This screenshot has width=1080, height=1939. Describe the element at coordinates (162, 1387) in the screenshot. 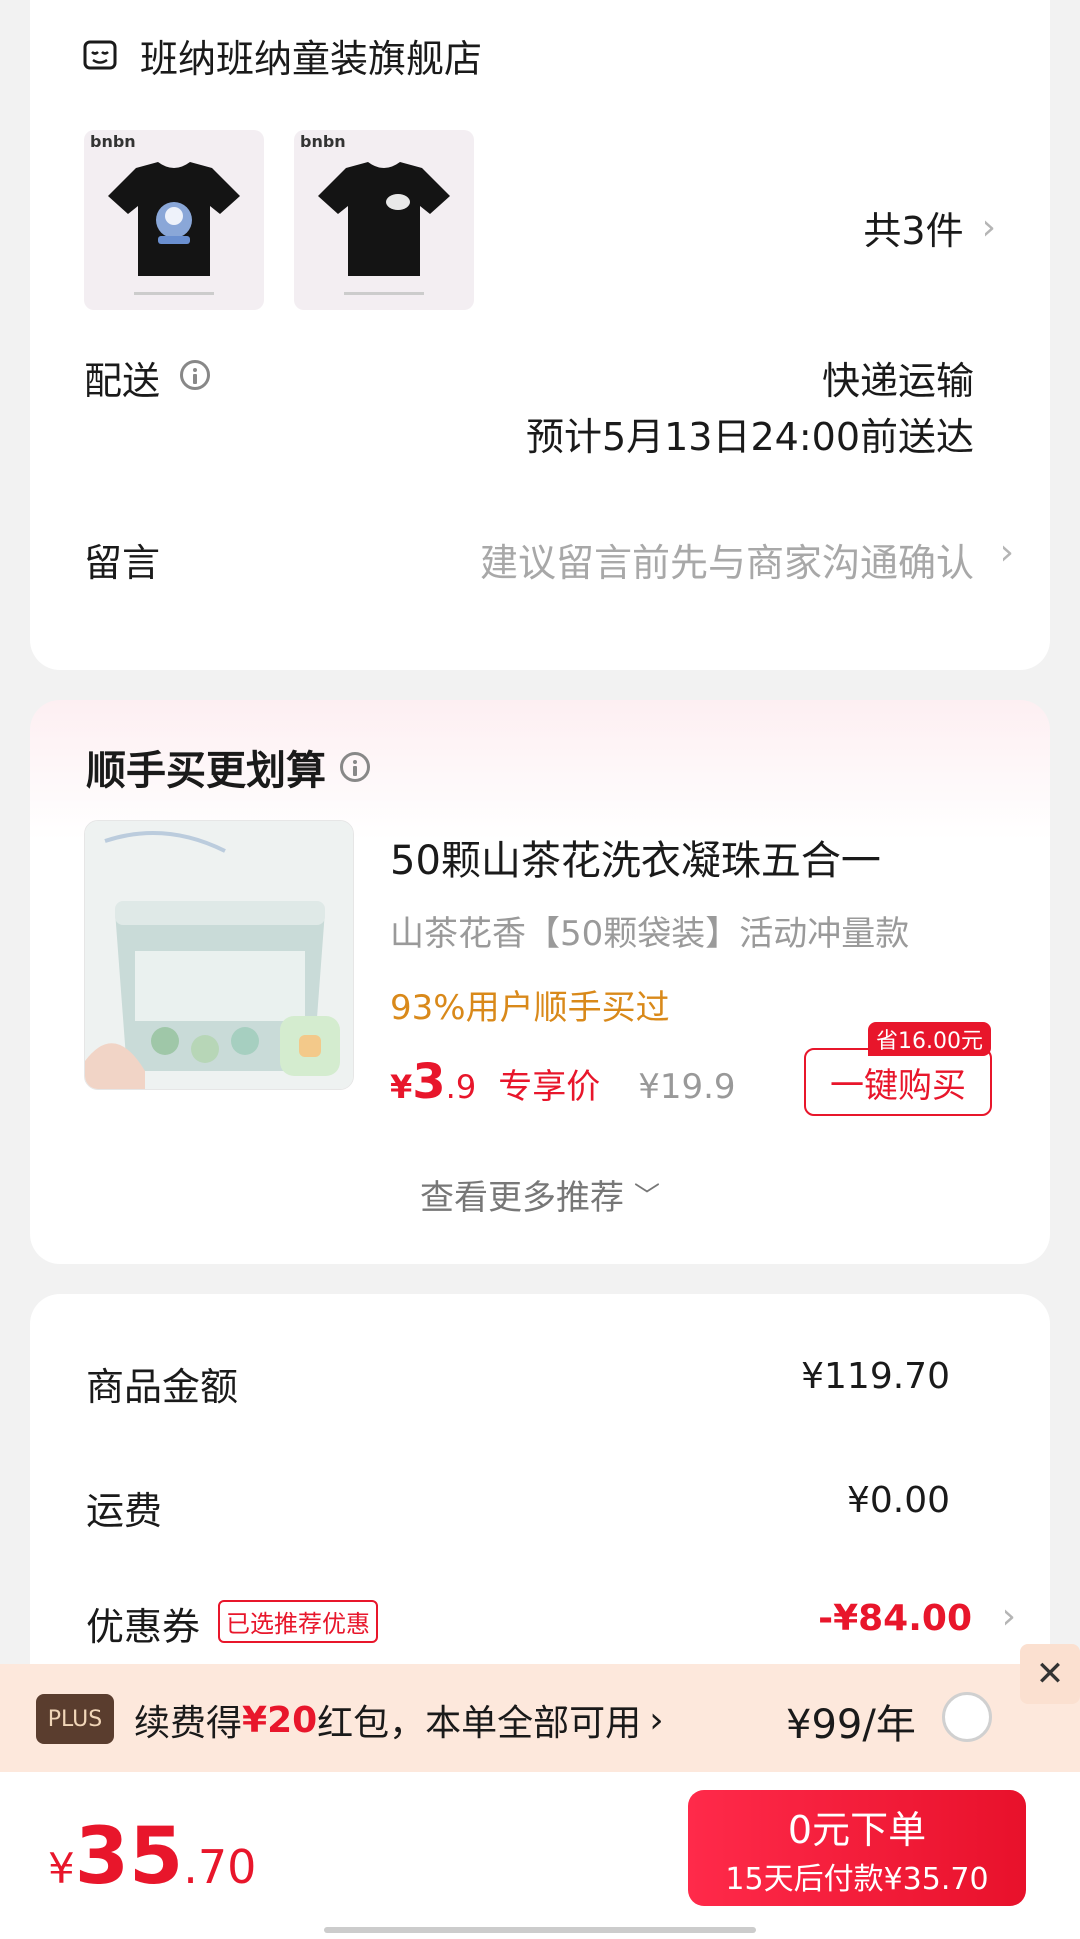

I see `goods-amount-label: 商品金额` at that location.